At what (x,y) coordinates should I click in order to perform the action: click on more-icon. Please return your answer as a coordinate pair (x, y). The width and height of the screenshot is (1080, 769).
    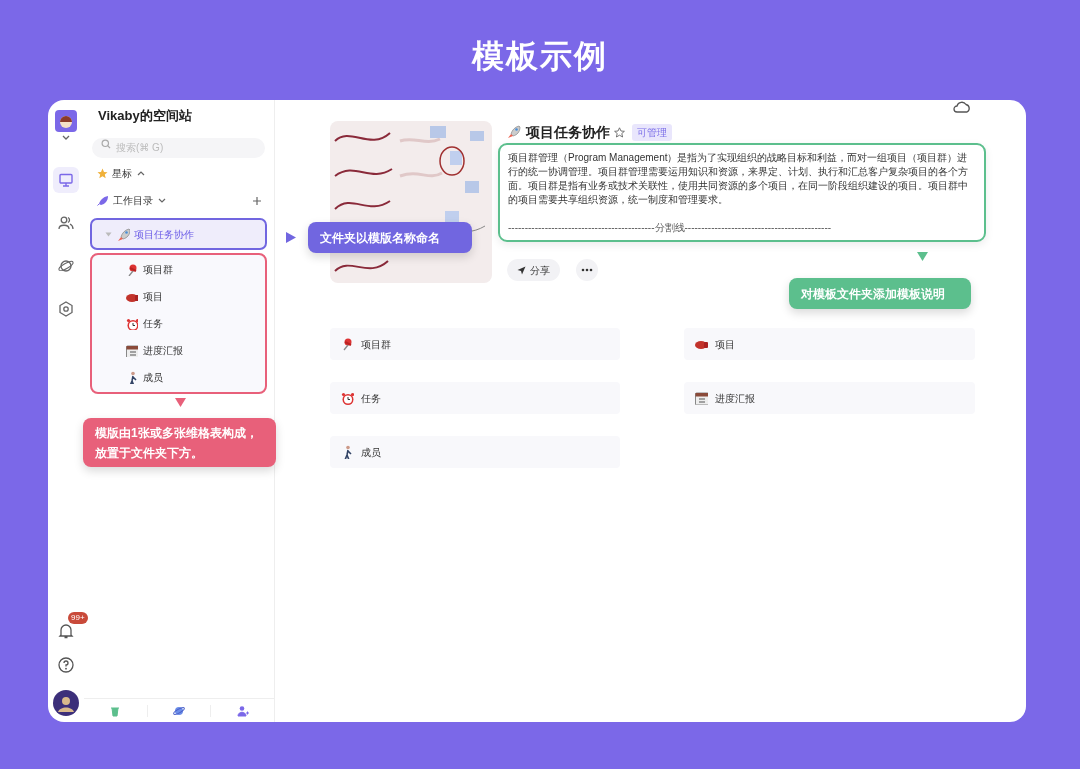
    Looking at the image, I should click on (587, 270).